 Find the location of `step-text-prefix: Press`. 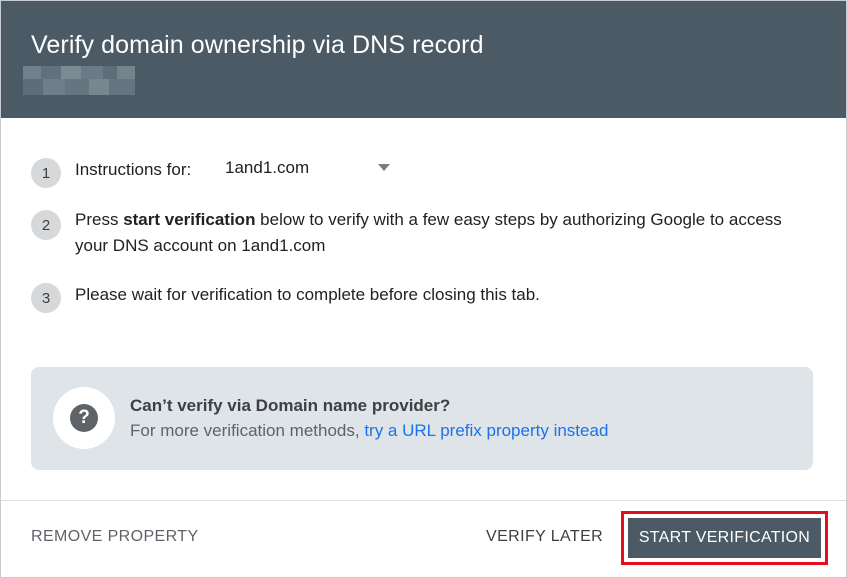

step-text-prefix: Press is located at coordinates (99, 219).